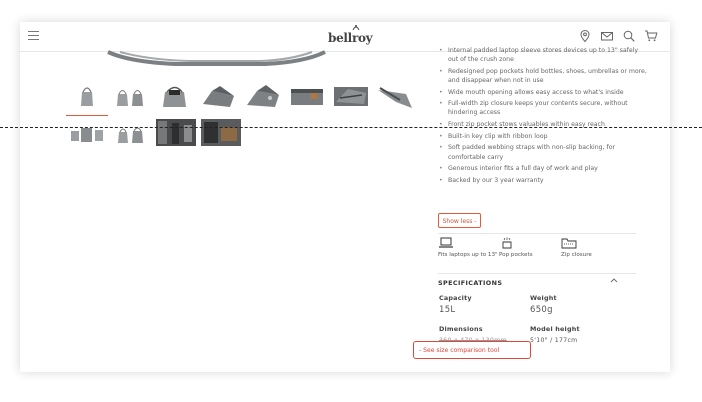 The width and height of the screenshot is (702, 402). I want to click on feature-zip-closure: Zip closure, so click(591, 248).